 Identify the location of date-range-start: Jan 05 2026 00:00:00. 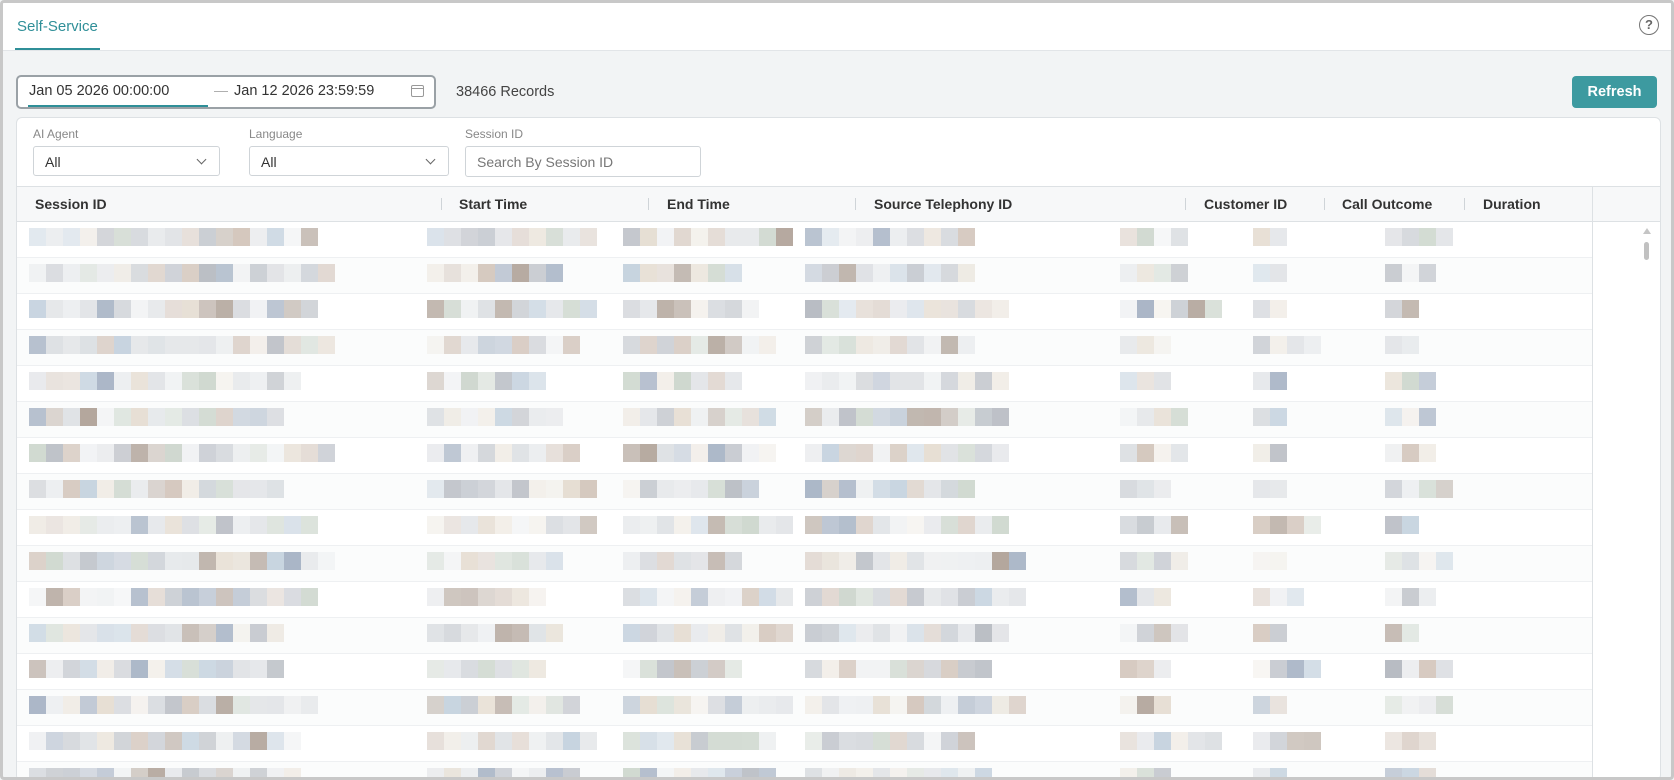
(99, 91).